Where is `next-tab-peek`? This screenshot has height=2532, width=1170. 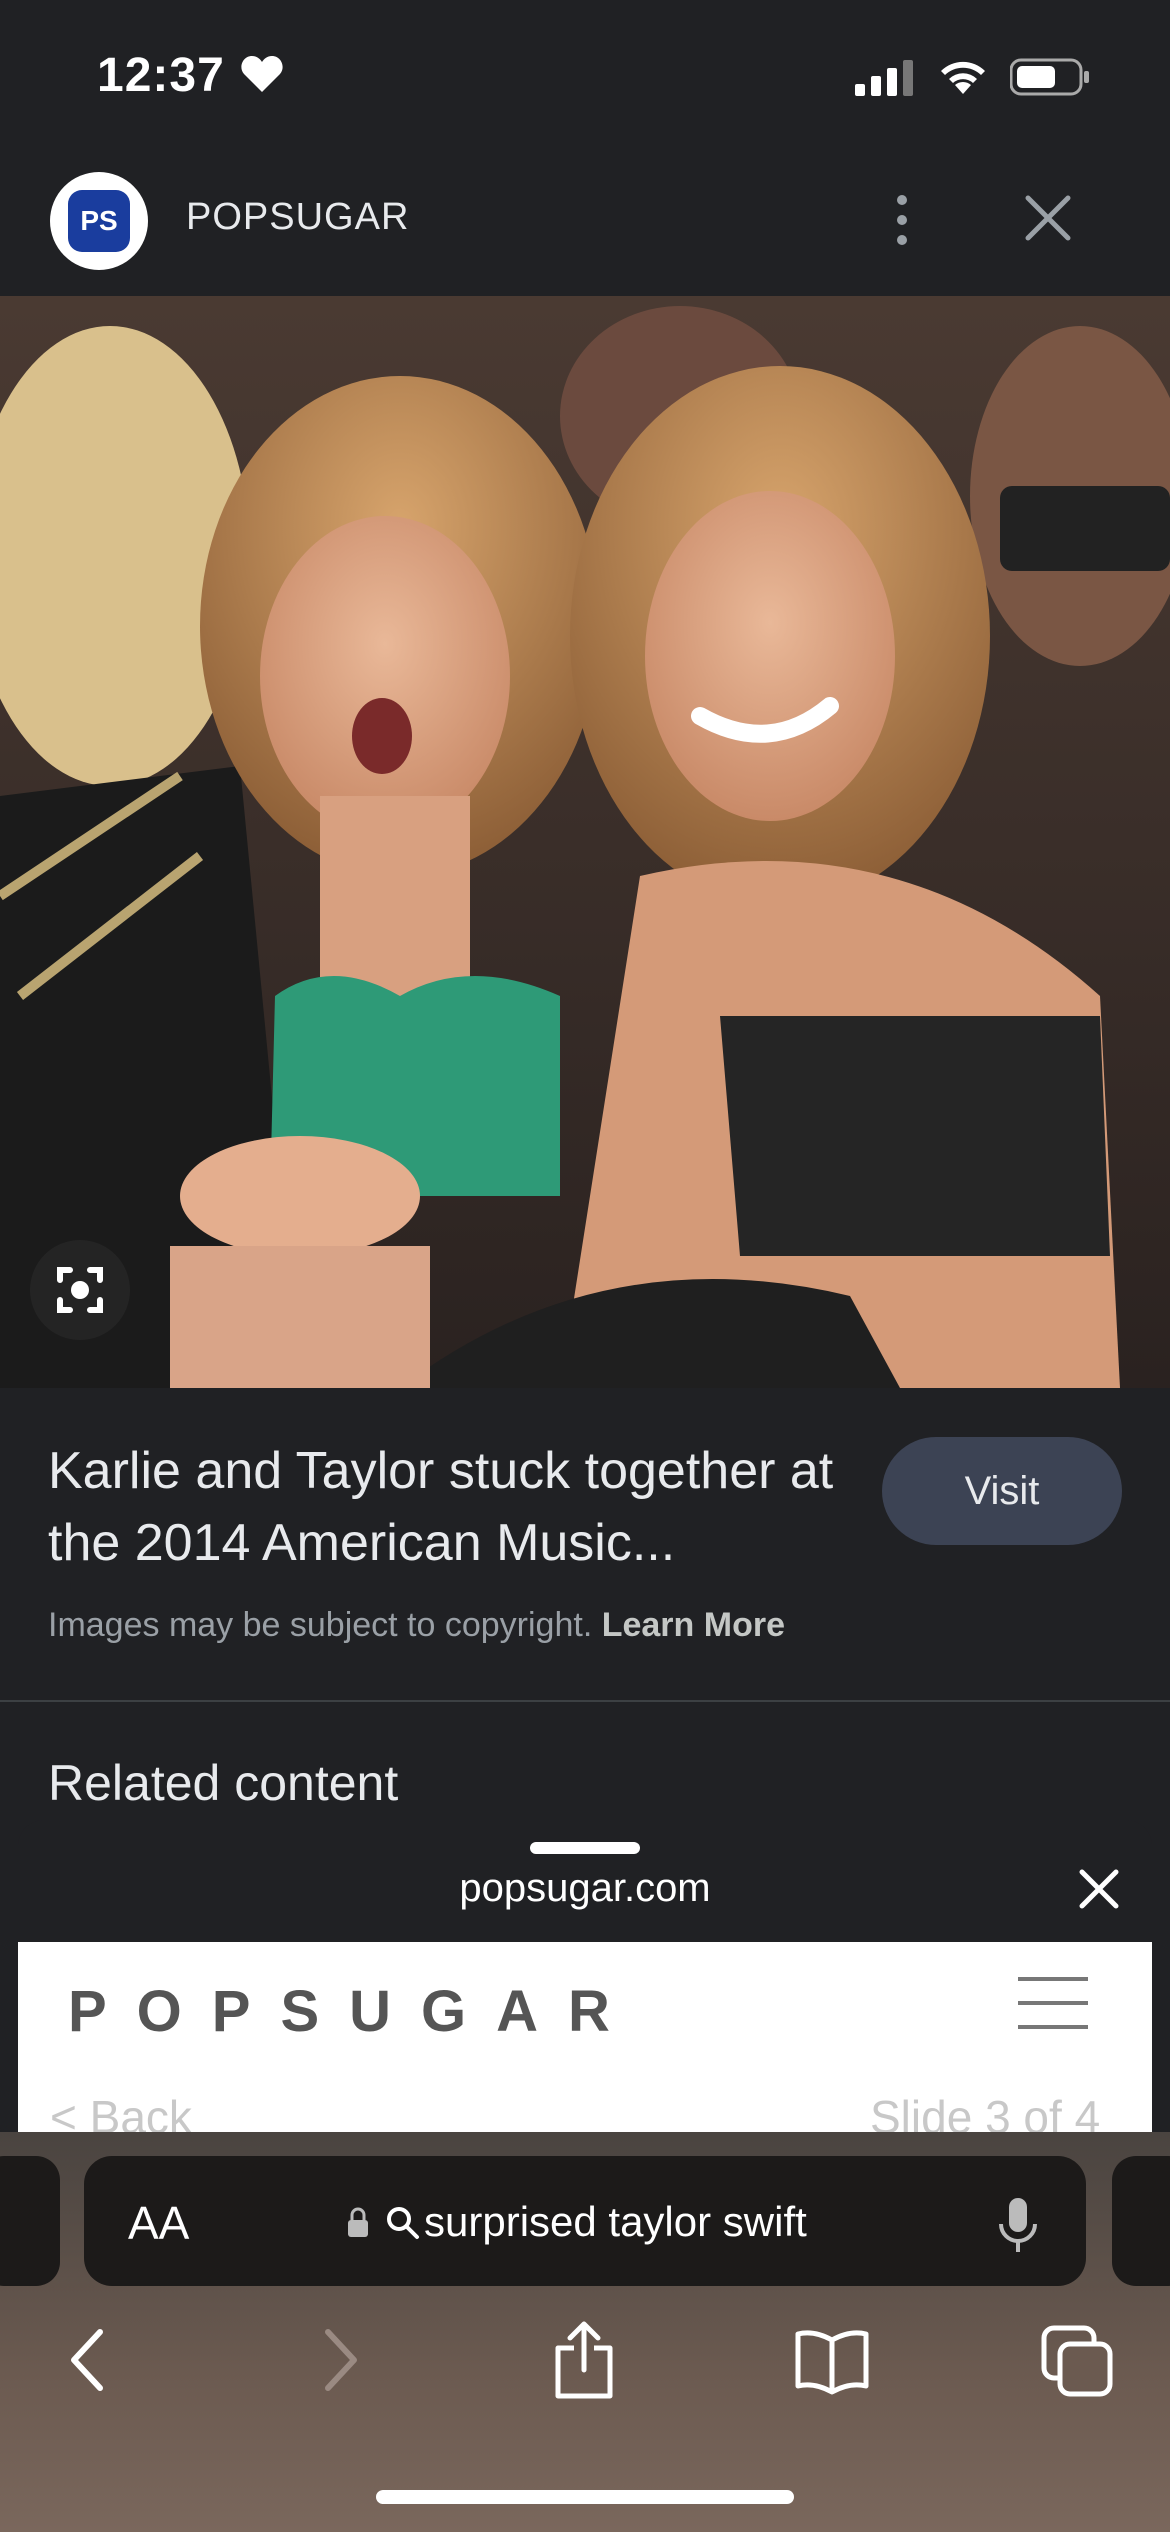
next-tab-peek is located at coordinates (1141, 2221).